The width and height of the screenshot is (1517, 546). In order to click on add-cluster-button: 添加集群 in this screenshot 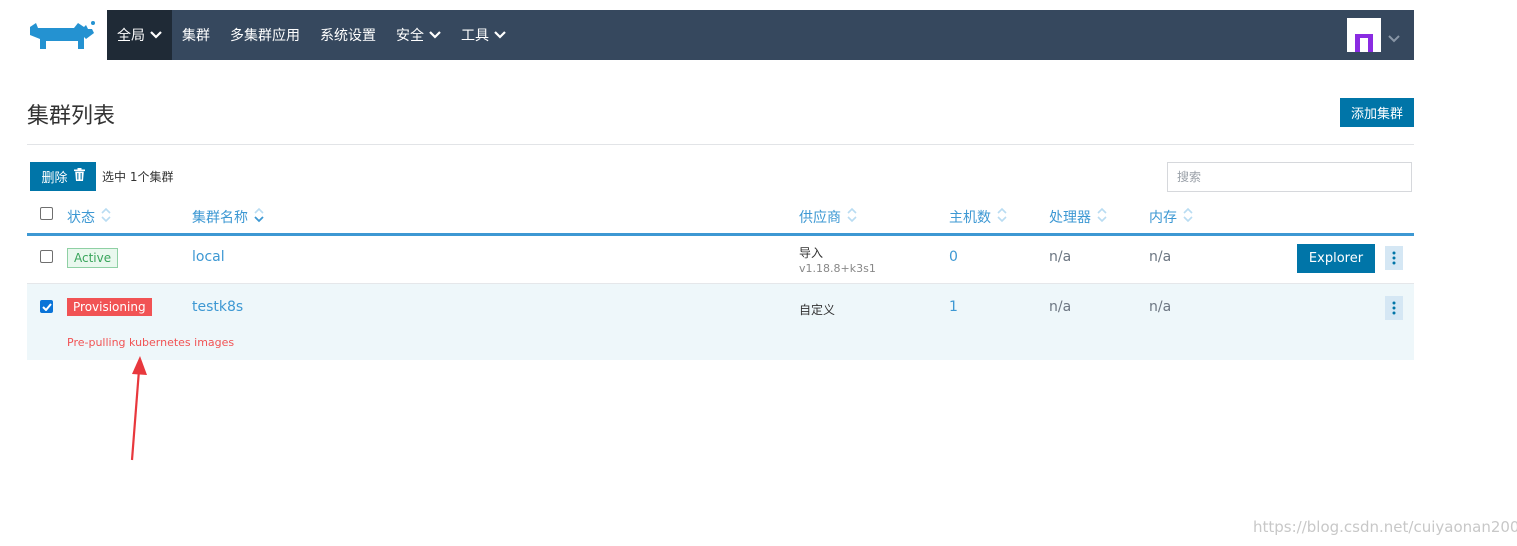, I will do `click(1377, 112)`.